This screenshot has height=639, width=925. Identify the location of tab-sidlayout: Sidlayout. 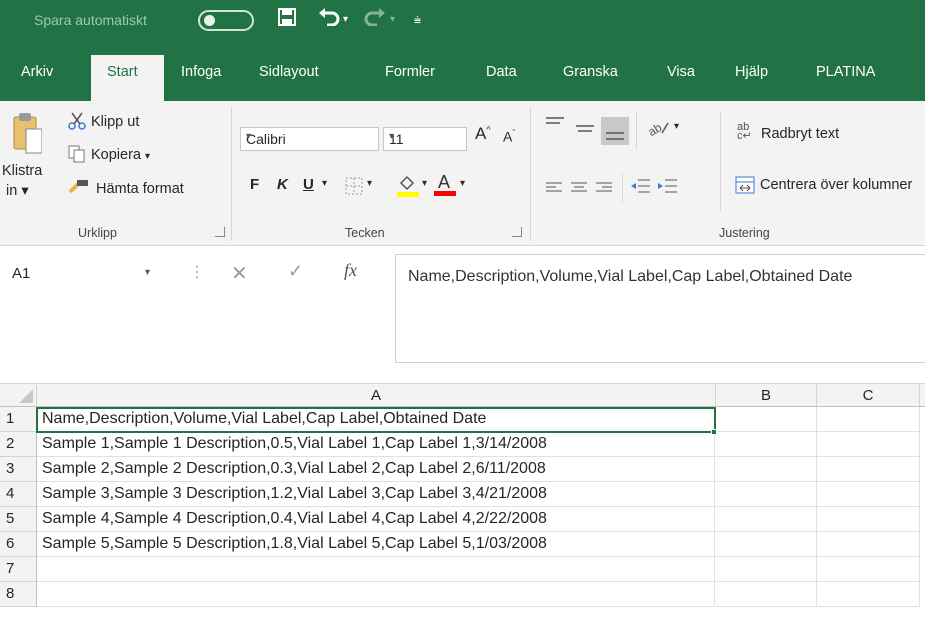
(289, 72).